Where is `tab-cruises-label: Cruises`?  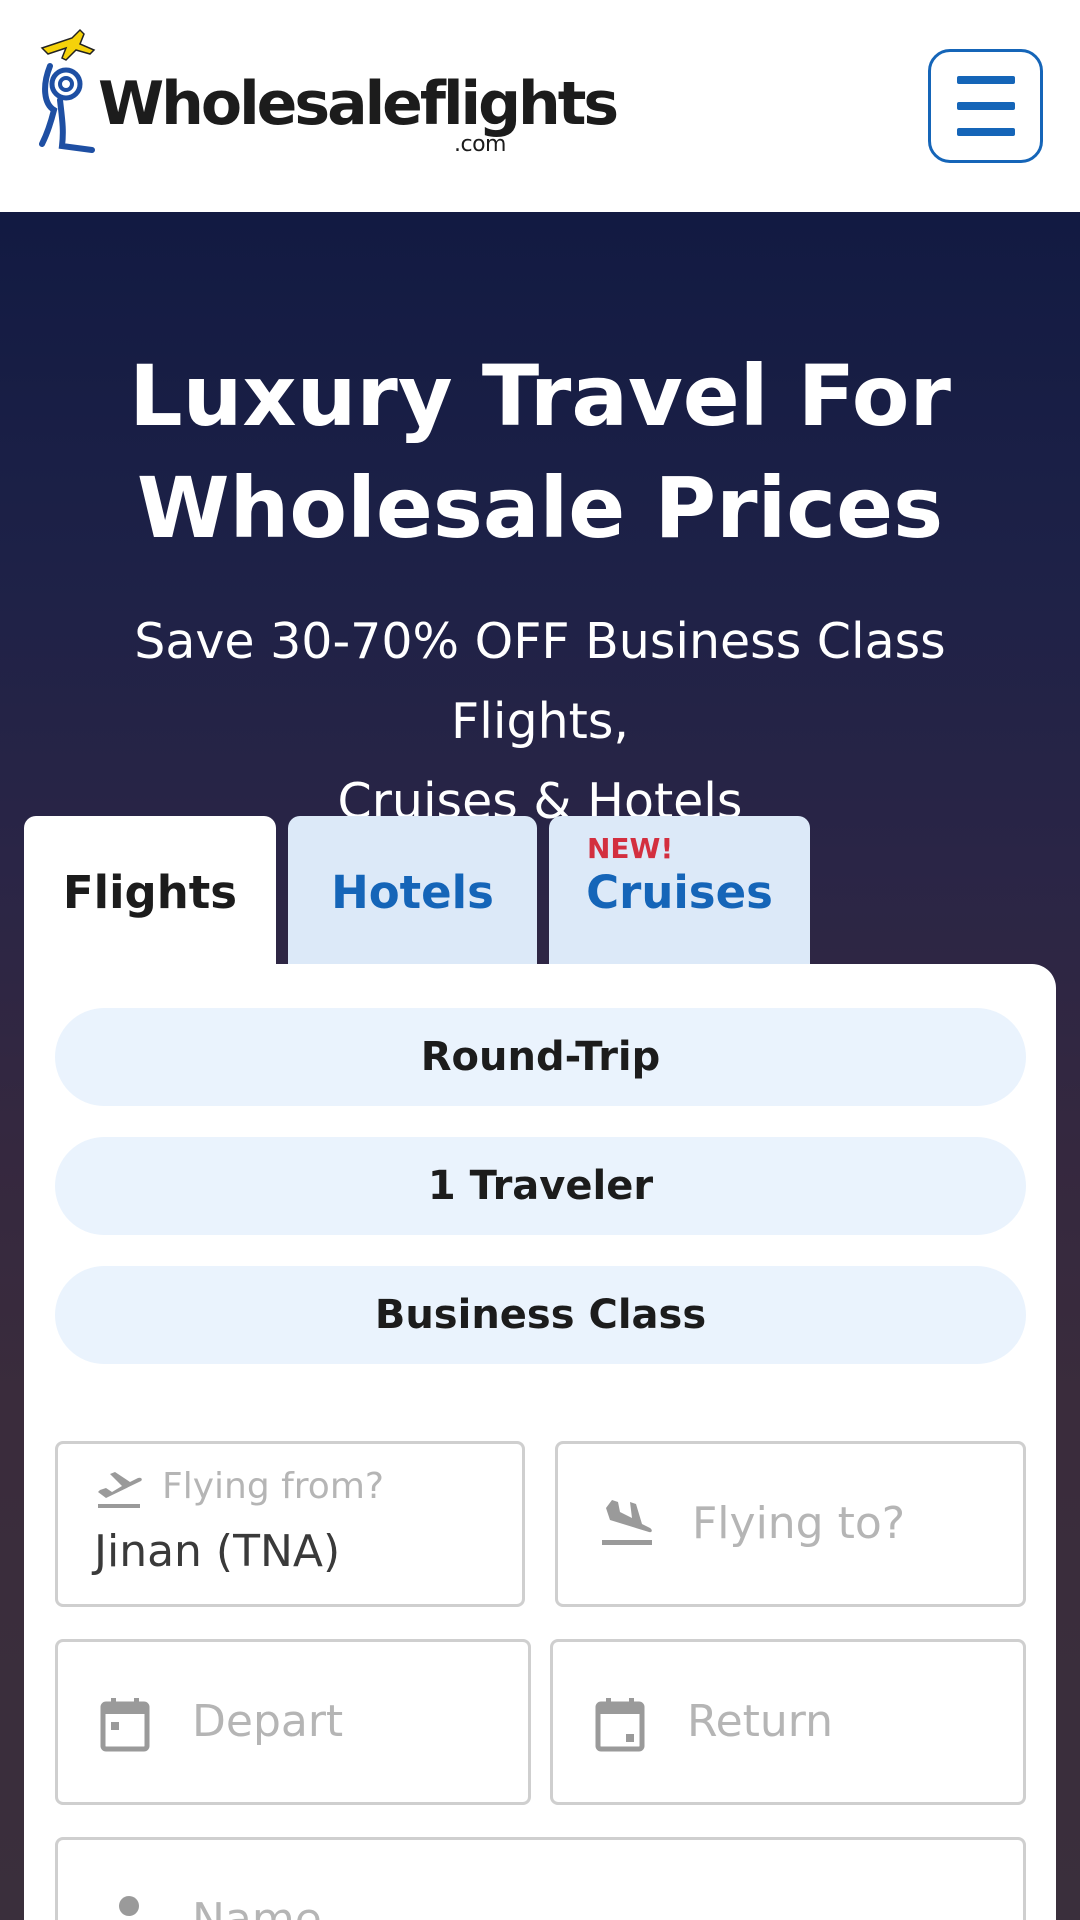 tab-cruises-label: Cruises is located at coordinates (679, 892).